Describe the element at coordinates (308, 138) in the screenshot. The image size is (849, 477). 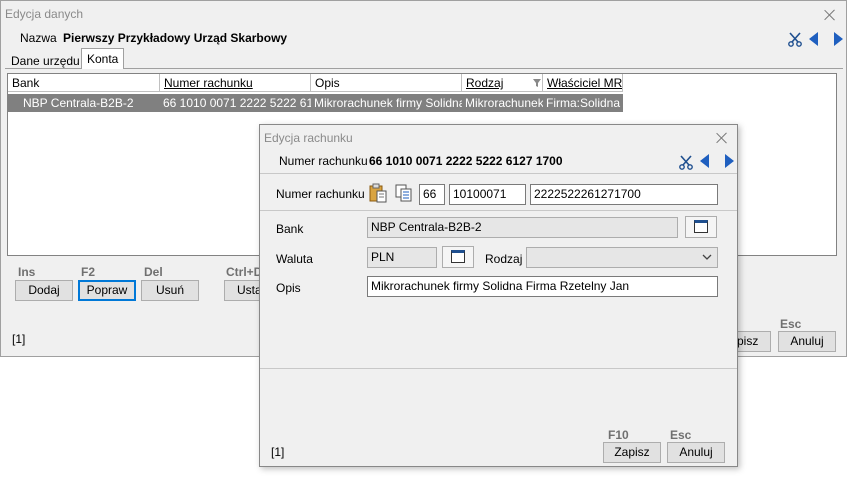
I see `dialog-title: Edycja rachunku` at that location.